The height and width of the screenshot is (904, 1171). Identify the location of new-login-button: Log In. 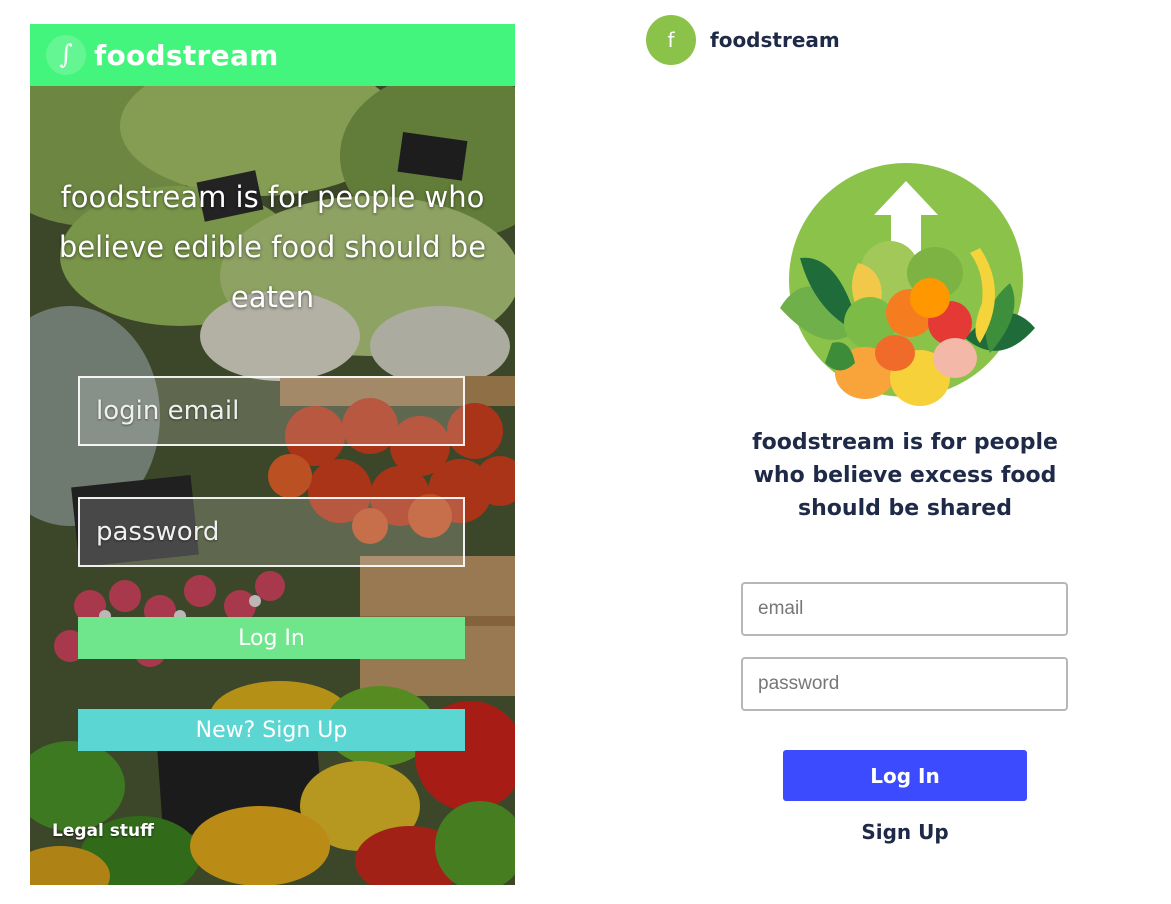
(905, 775).